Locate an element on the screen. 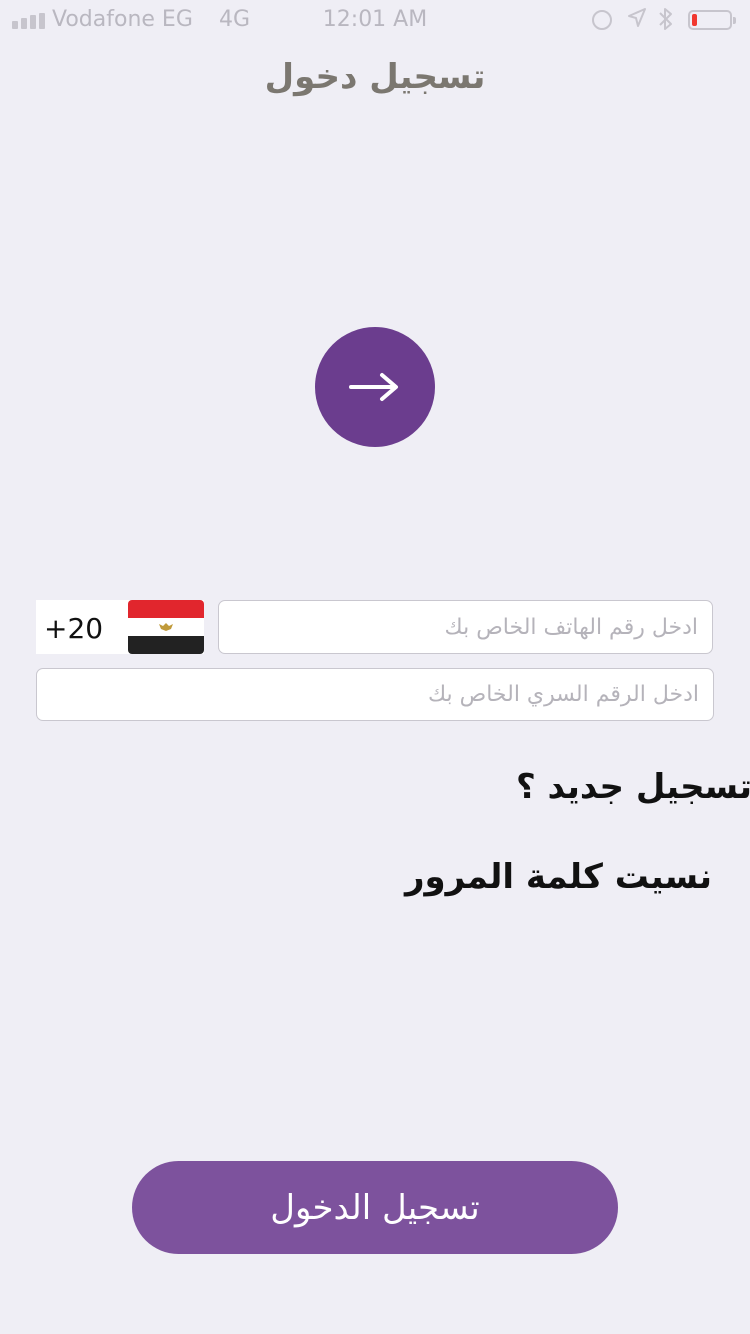 The height and width of the screenshot is (1334, 750). phone-field-wrapper is located at coordinates (465, 627).